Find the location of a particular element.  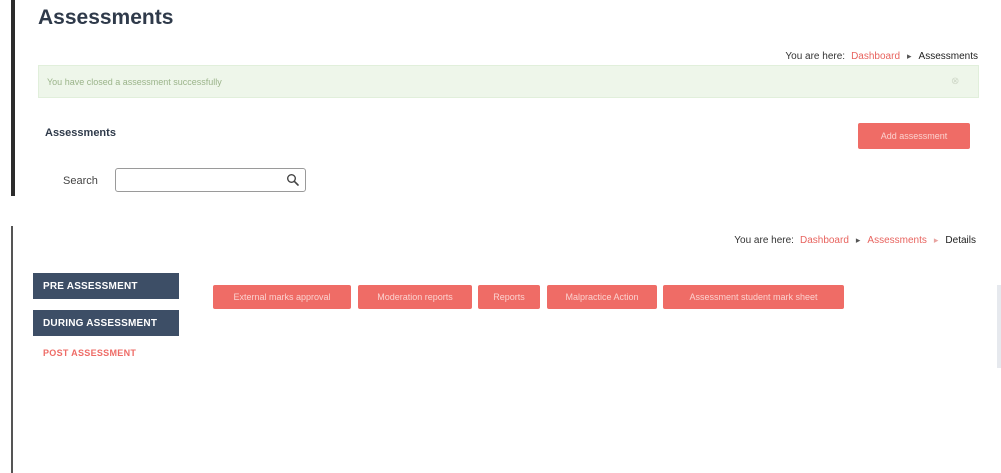

breadcrumb-current: Assessments is located at coordinates (948, 56).